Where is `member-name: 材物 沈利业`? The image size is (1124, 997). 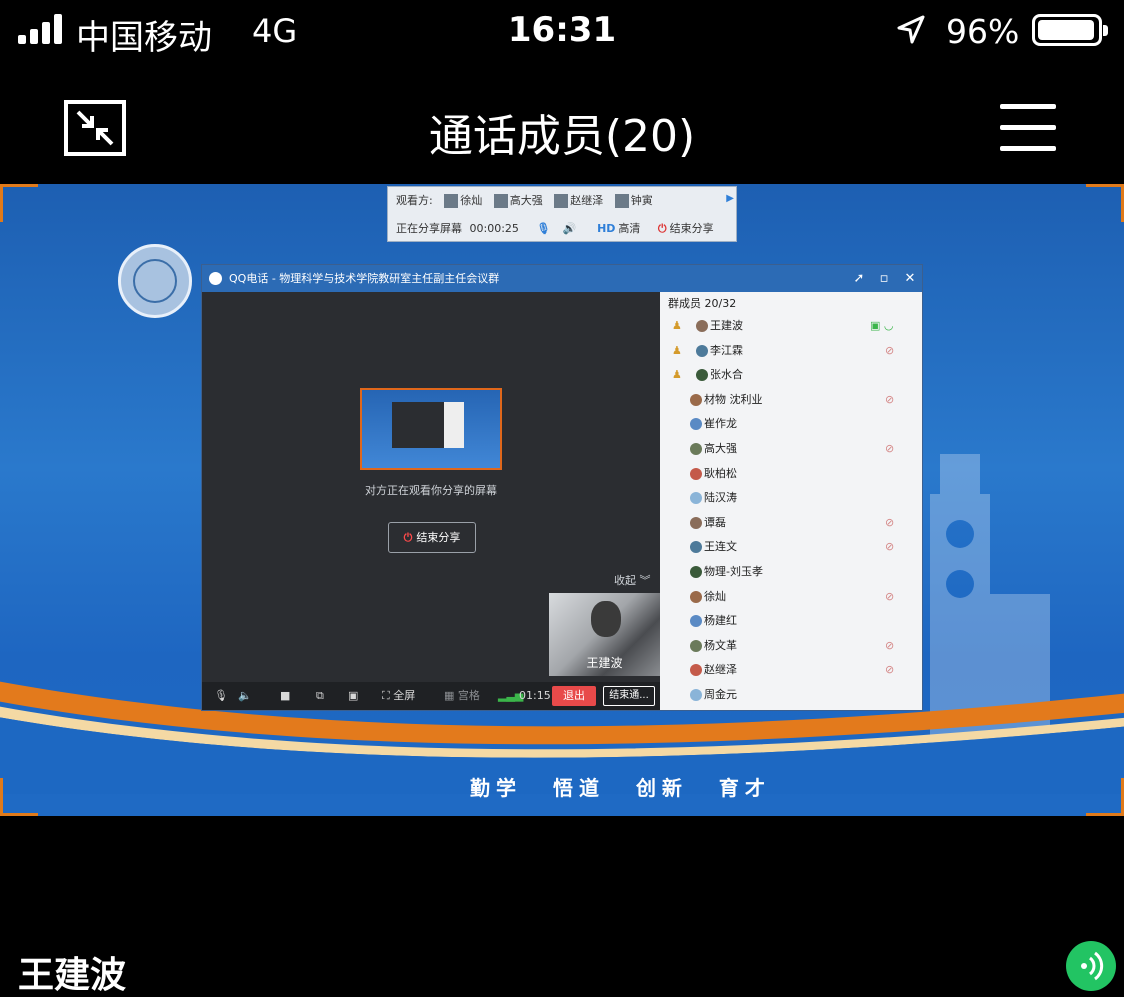
member-name: 材物 沈利业 is located at coordinates (733, 399).